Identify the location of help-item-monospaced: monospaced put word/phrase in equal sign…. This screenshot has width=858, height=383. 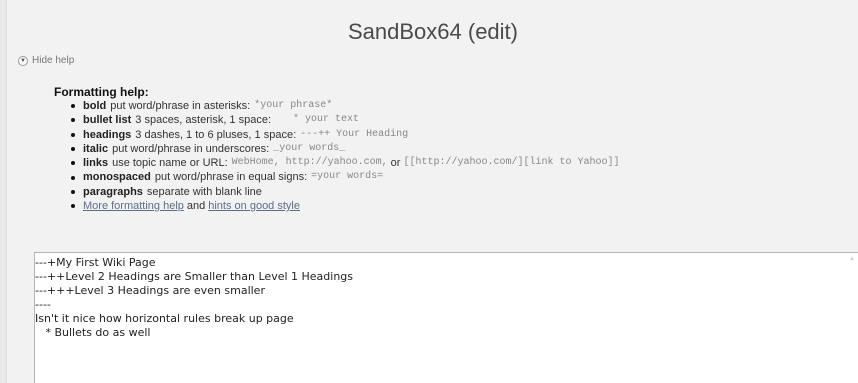
(337, 177).